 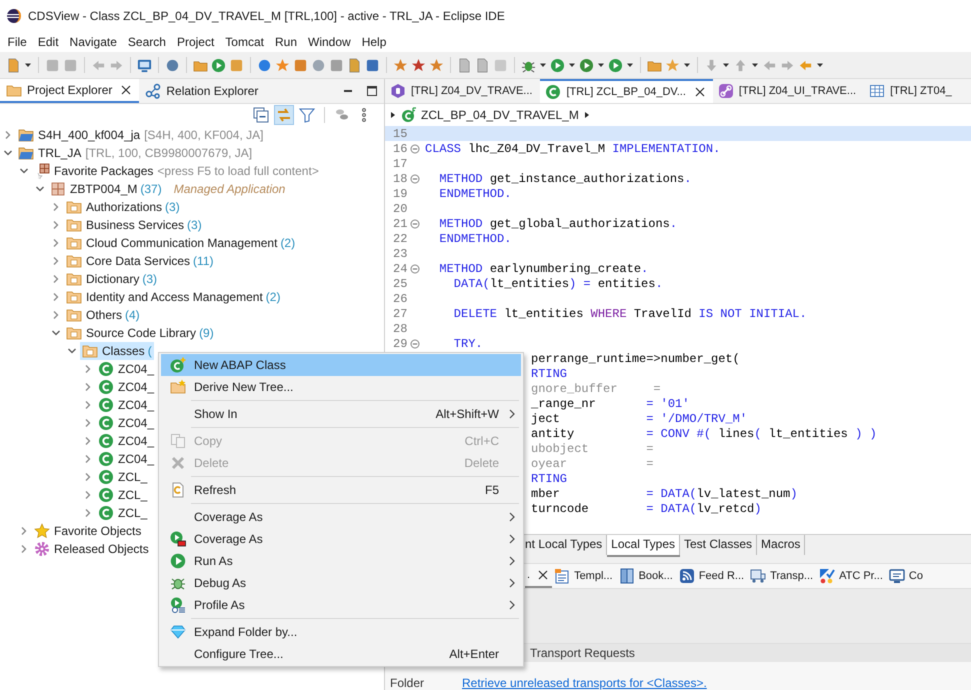 I want to click on tree-item: Favorite Objects, so click(x=88, y=531).